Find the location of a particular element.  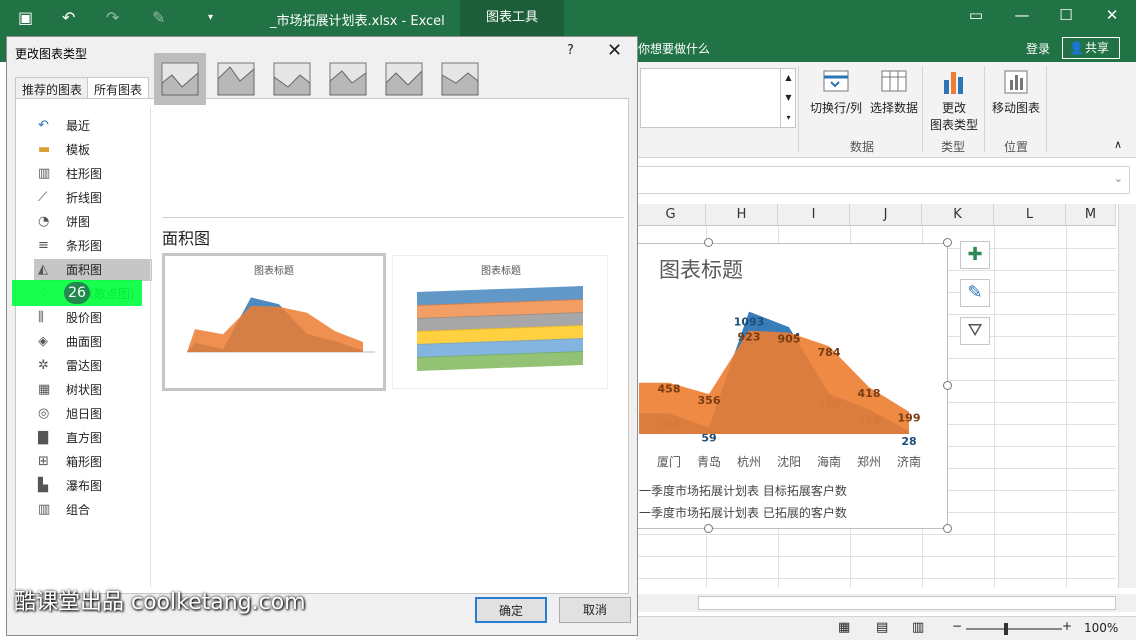

horizontal-scrollbar is located at coordinates (907, 603).